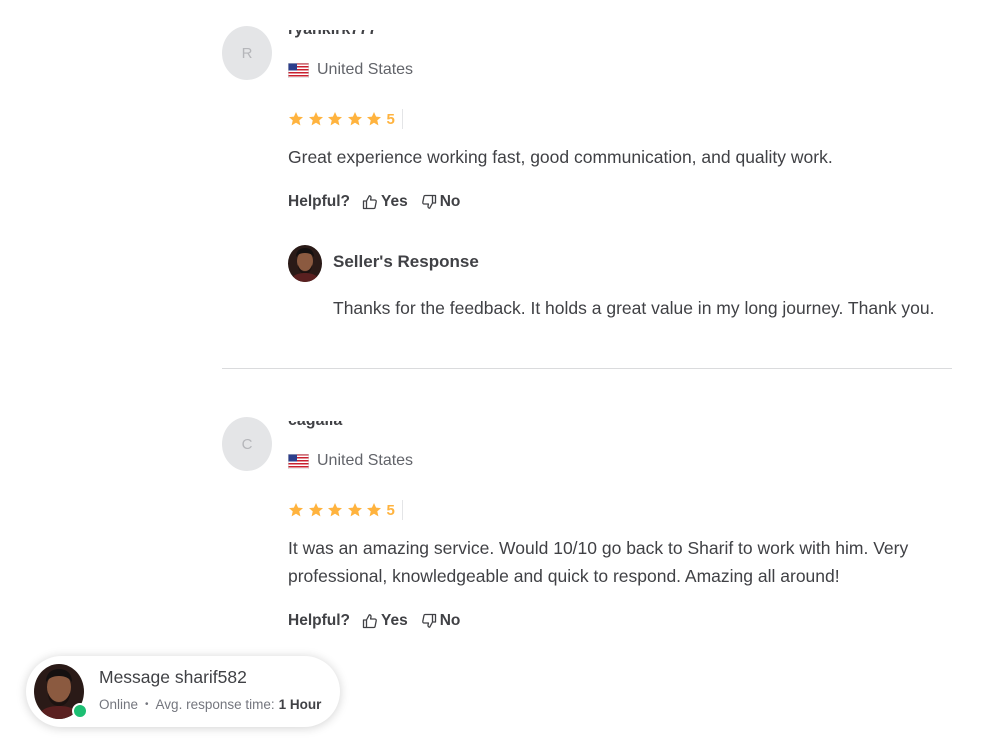 This screenshot has height=750, width=1000. Describe the element at coordinates (80, 711) in the screenshot. I see `online-indicator` at that location.